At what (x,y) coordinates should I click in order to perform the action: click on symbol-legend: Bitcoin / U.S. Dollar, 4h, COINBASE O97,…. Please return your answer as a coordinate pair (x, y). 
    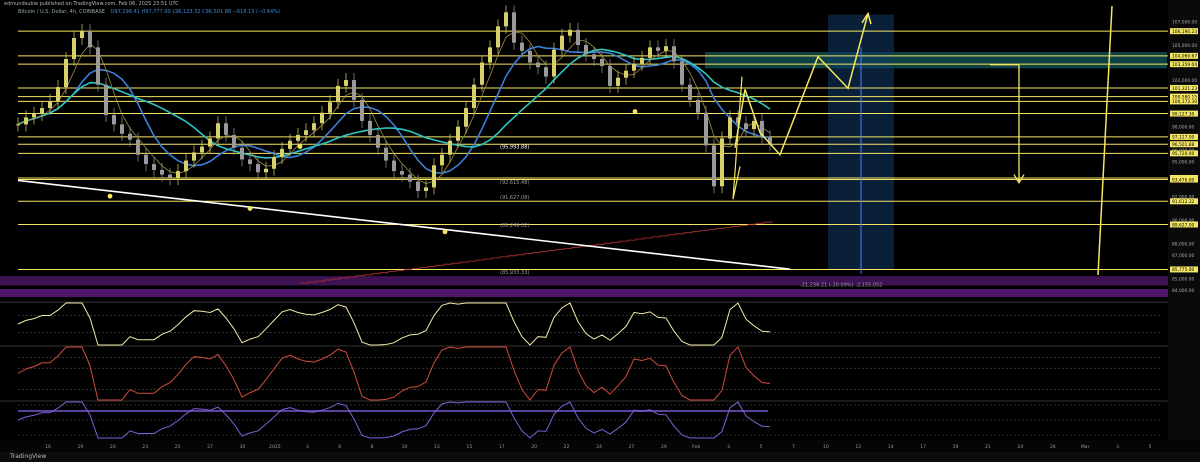
    Looking at the image, I should click on (149, 12).